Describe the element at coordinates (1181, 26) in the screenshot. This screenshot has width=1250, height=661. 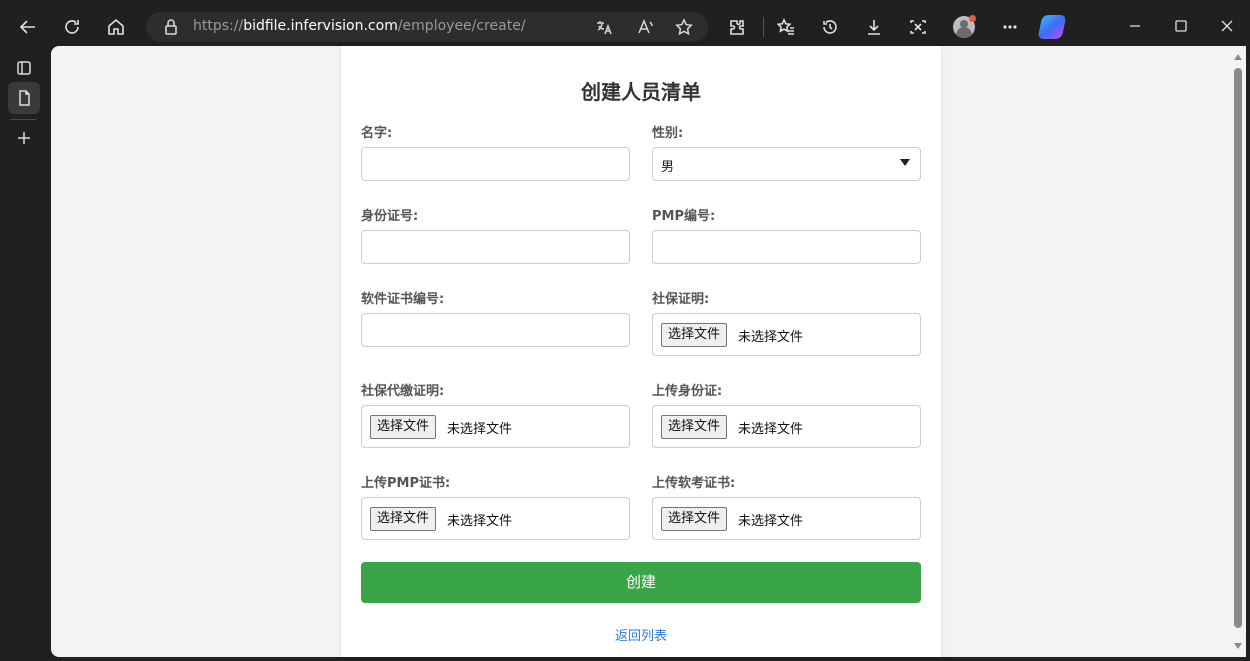
I see `maximize-icon` at that location.